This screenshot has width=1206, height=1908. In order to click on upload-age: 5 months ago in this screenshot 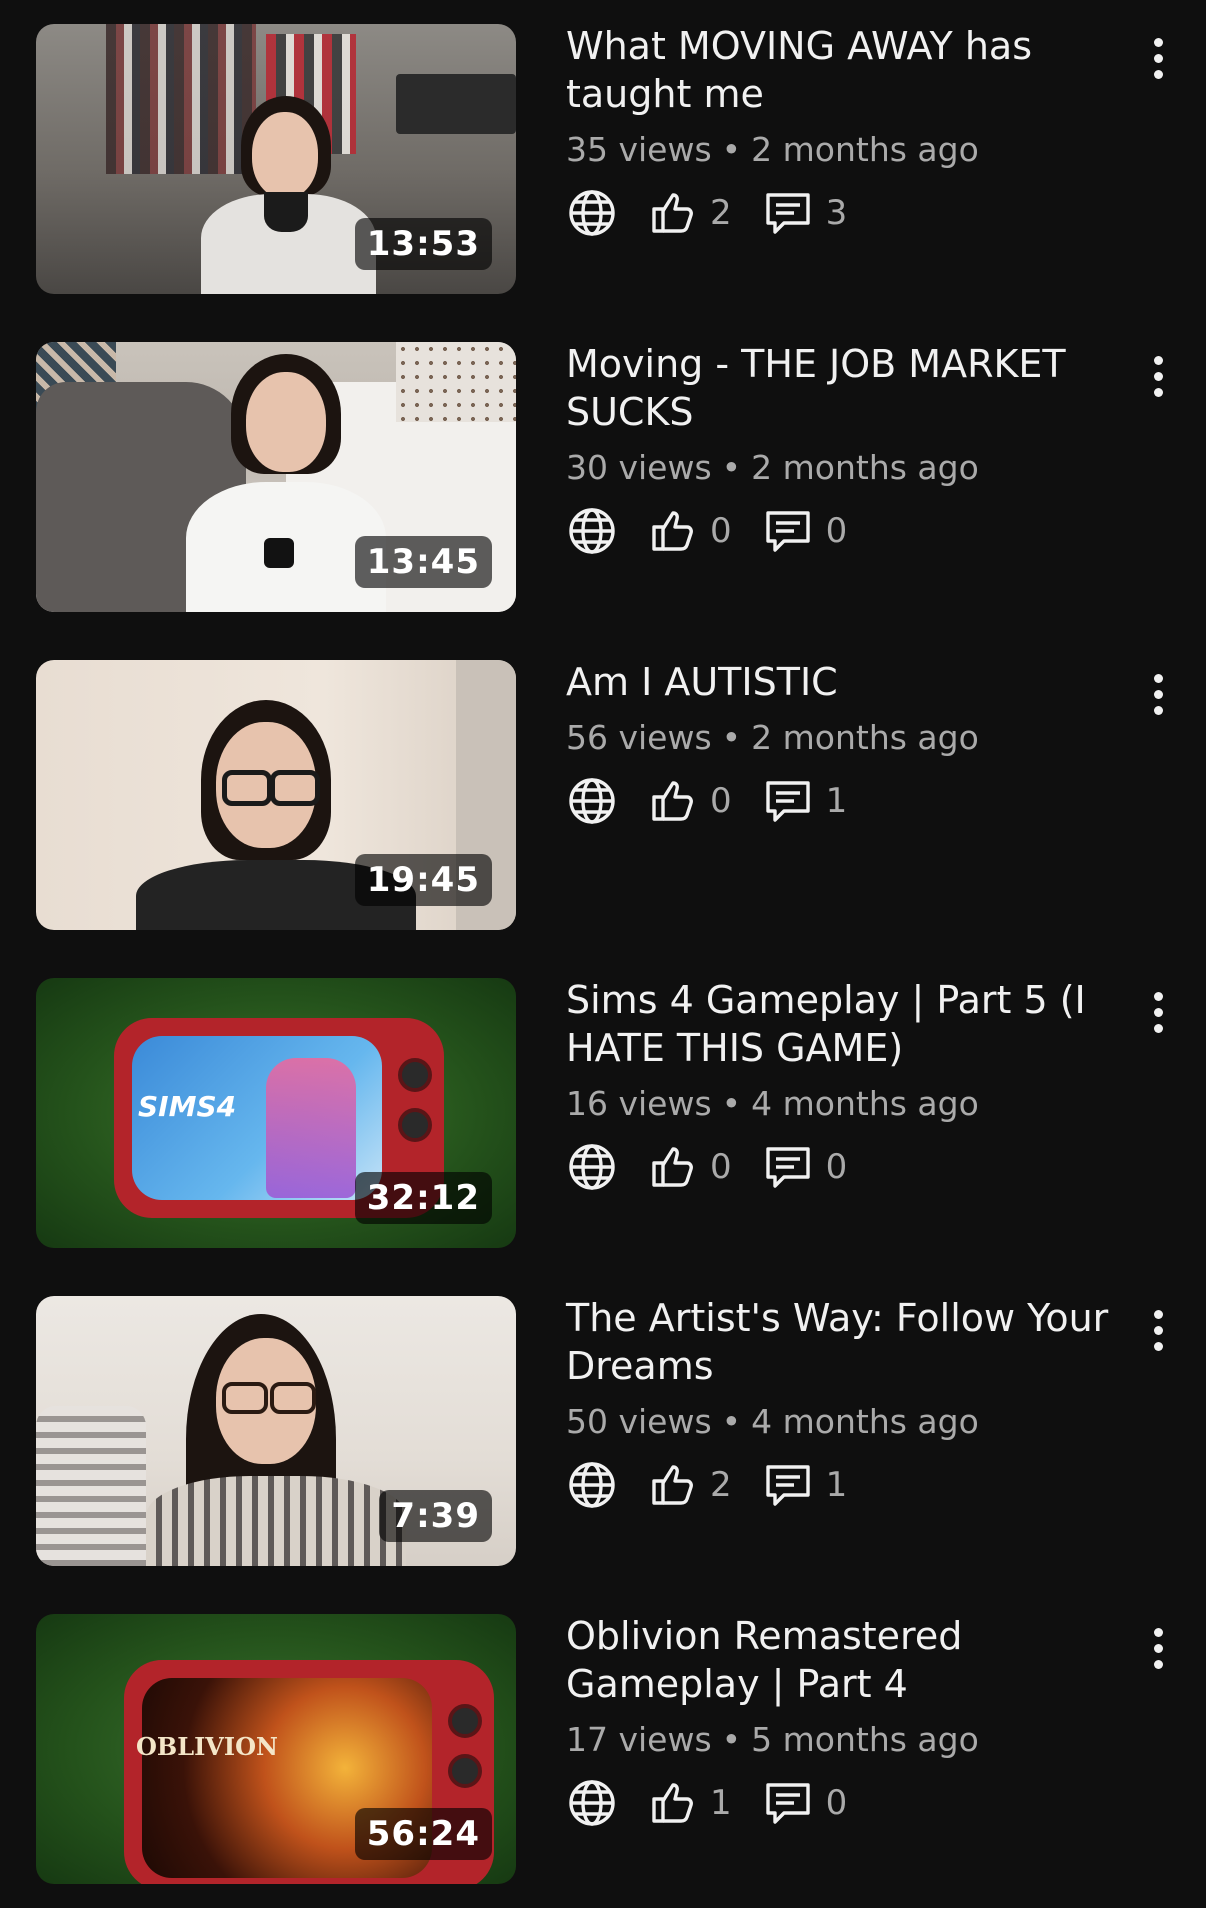, I will do `click(865, 1739)`.